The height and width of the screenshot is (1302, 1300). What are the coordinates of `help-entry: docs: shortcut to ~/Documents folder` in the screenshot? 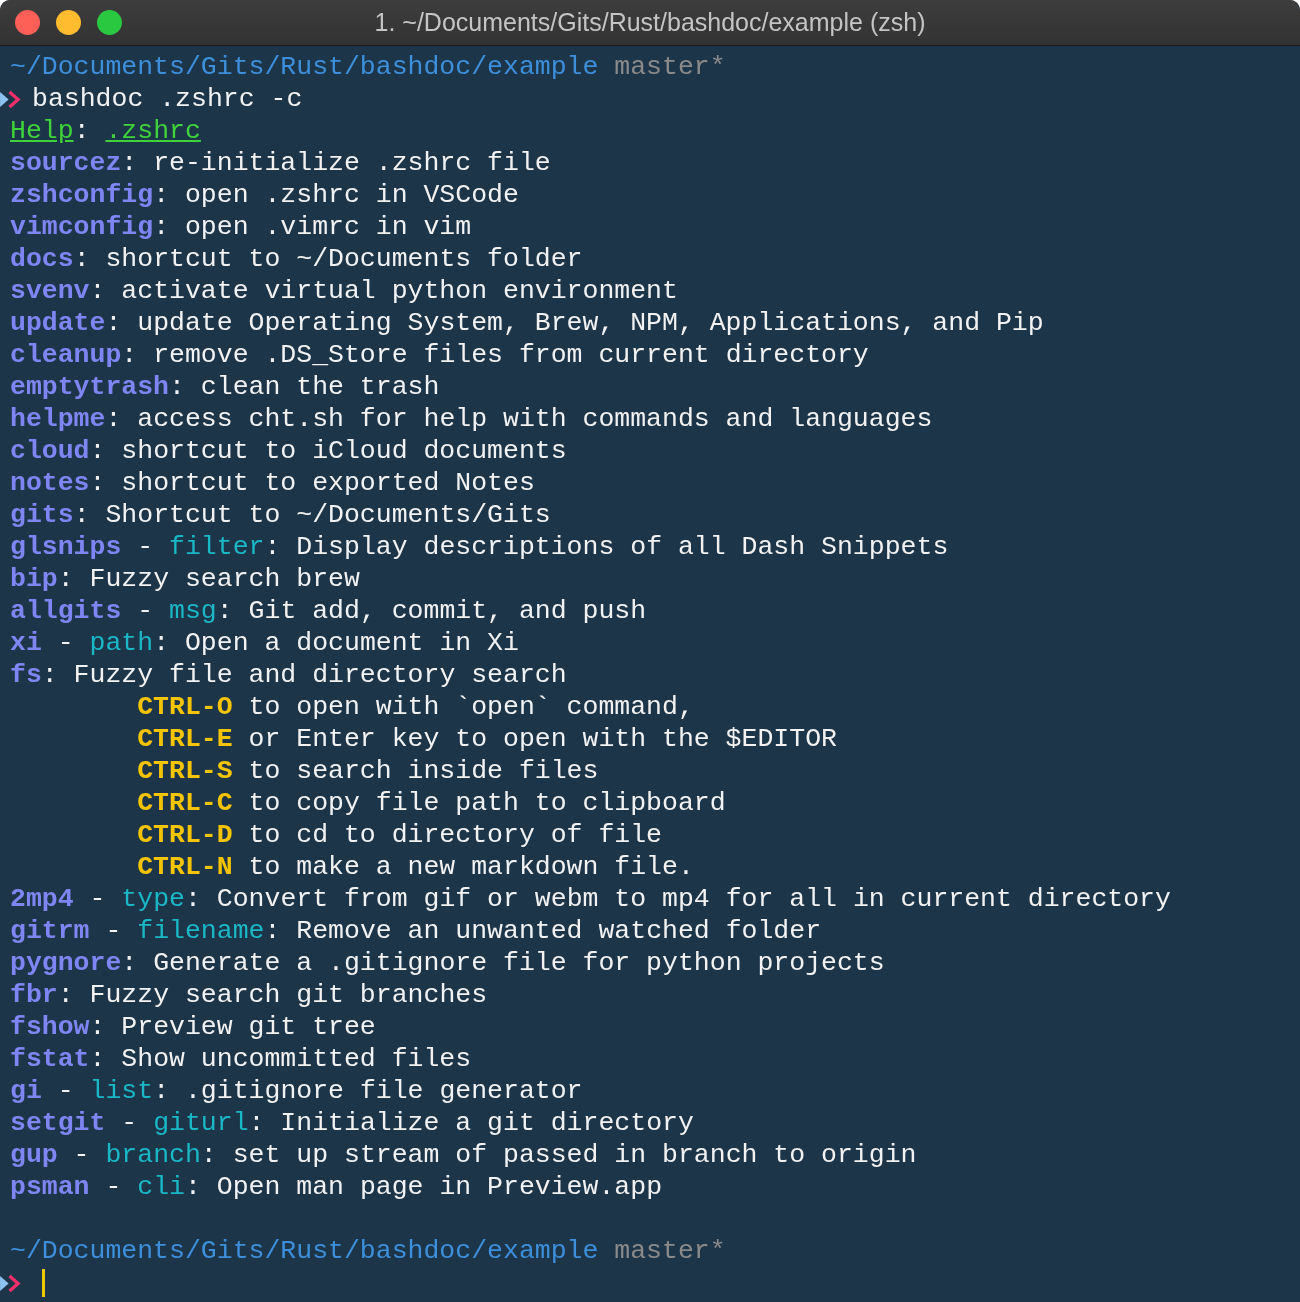 It's located at (296, 259).